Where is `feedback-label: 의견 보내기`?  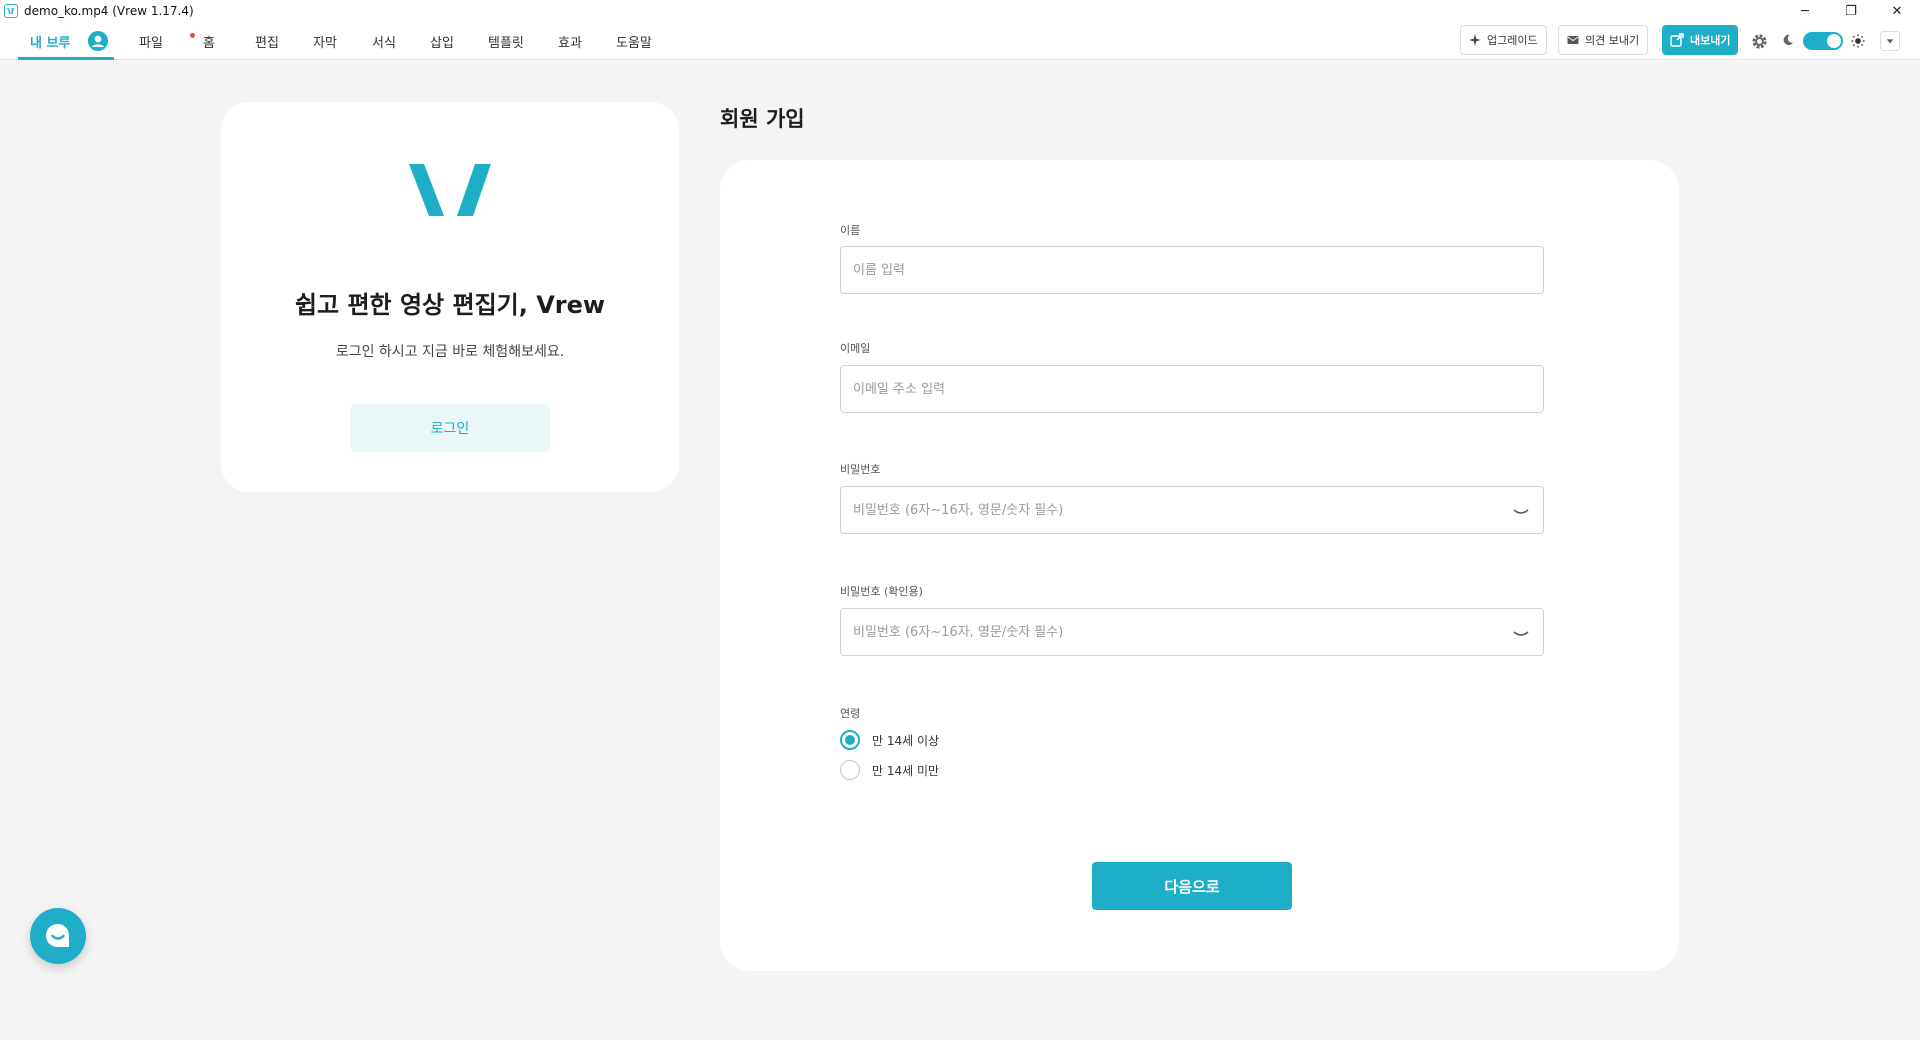
feedback-label: 의견 보내기 is located at coordinates (1612, 40).